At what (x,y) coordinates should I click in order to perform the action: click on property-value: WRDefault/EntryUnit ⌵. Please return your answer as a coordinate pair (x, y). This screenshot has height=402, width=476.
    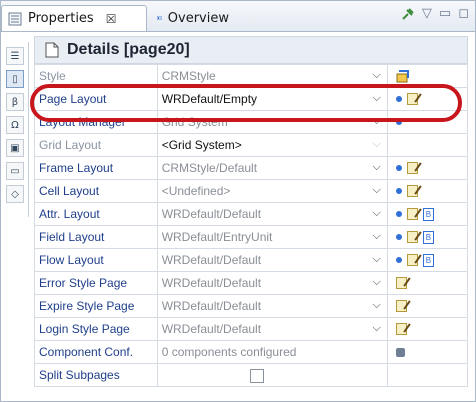
    Looking at the image, I should click on (272, 237).